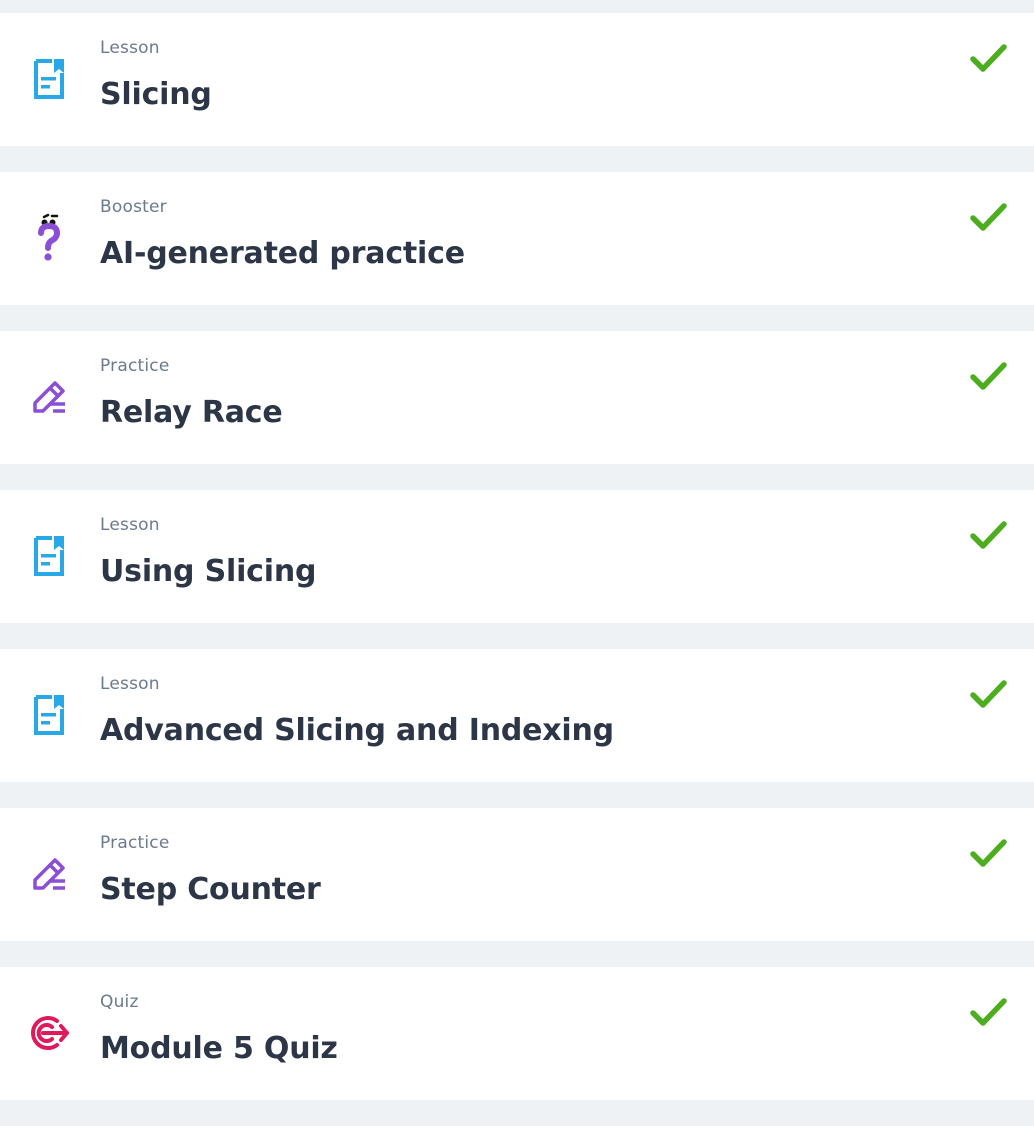  Describe the element at coordinates (133, 207) in the screenshot. I see `item-kind-label: Booster` at that location.